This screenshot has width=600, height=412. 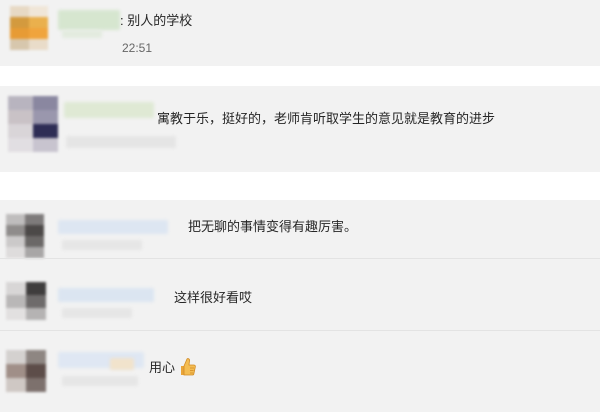 I want to click on reply-text: 用心, so click(x=162, y=367).